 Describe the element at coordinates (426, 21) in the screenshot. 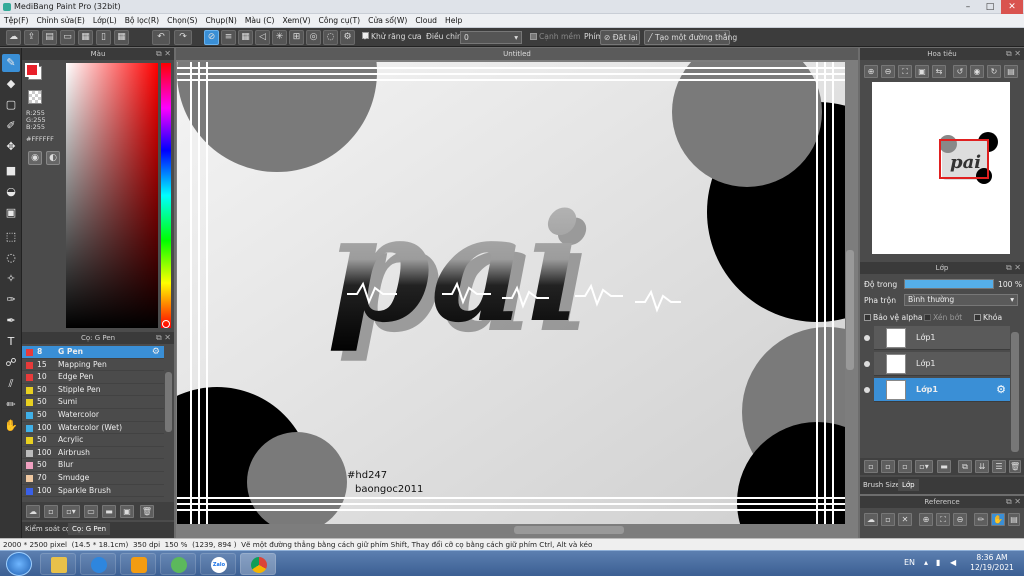

I see `menu-cloud: Cloud` at that location.